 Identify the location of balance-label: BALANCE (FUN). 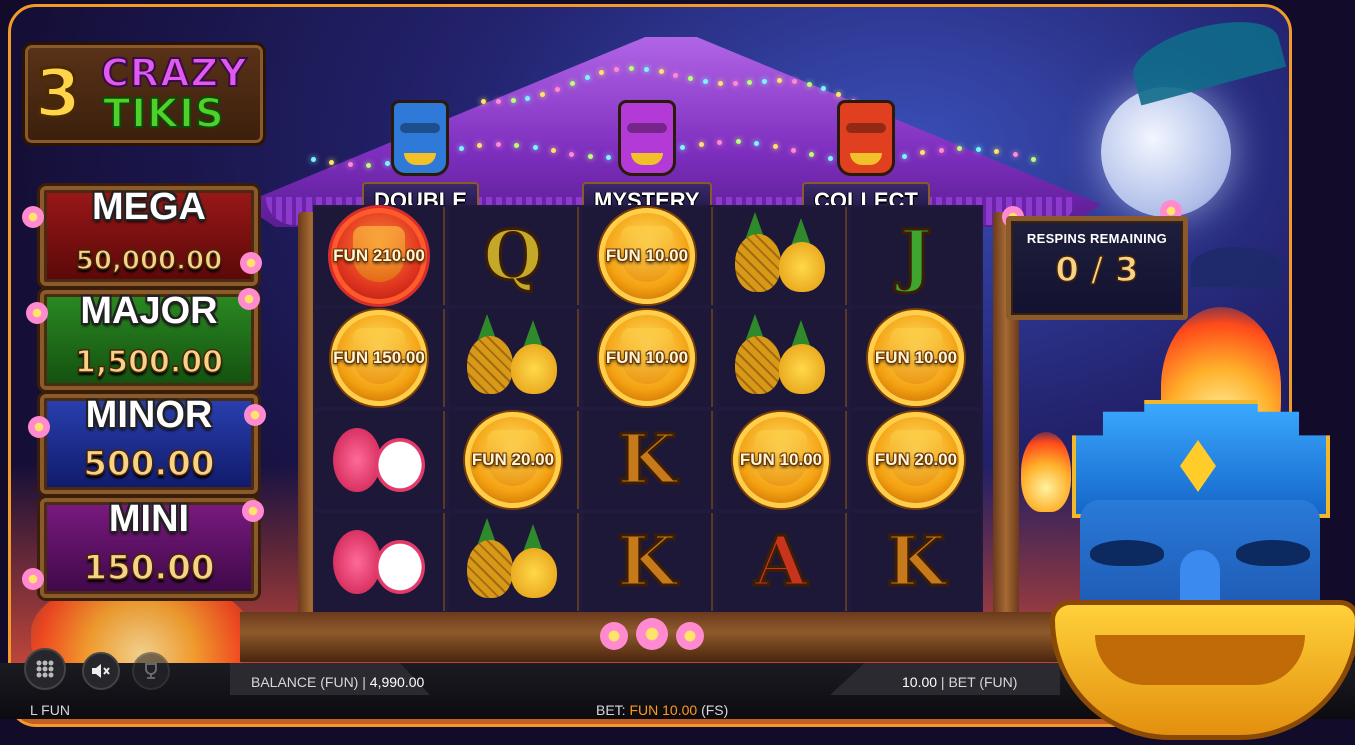
(305, 682).